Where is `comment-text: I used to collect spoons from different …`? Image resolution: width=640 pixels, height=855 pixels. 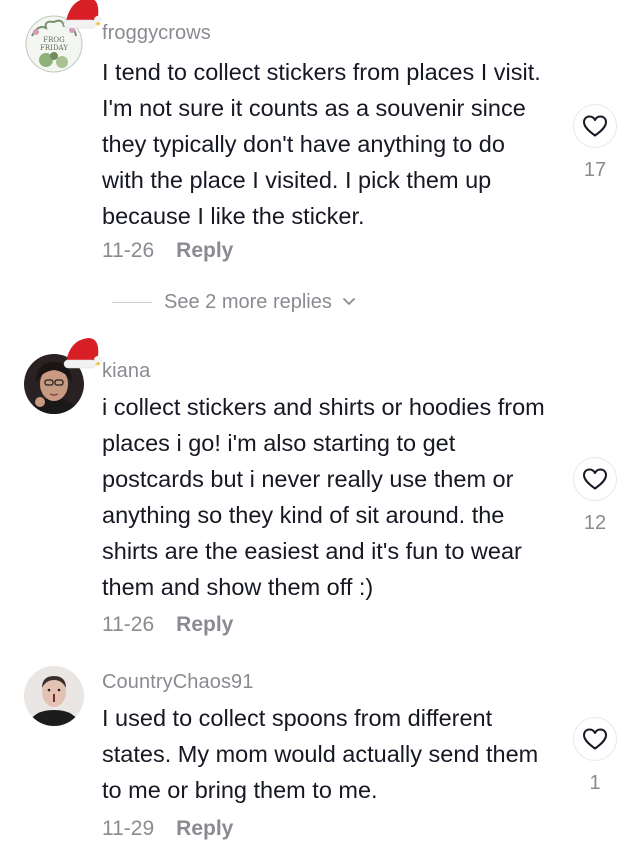 comment-text: I used to collect spoons from different … is located at coordinates (320, 754).